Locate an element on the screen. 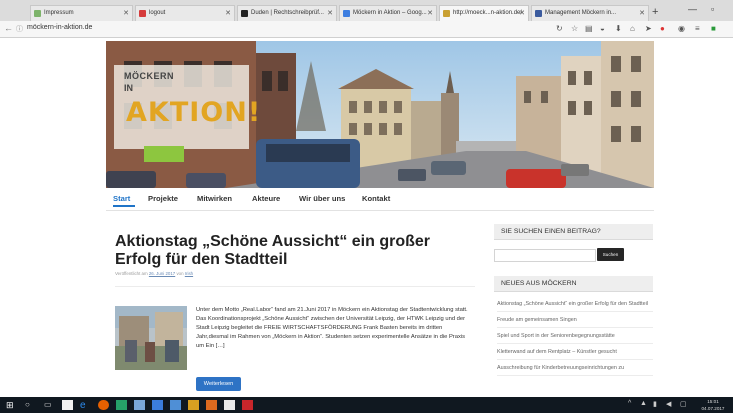 Image resolution: width=733 pixels, height=413 pixels. tab-management: Management Möckern in... ✕ is located at coordinates (590, 13).